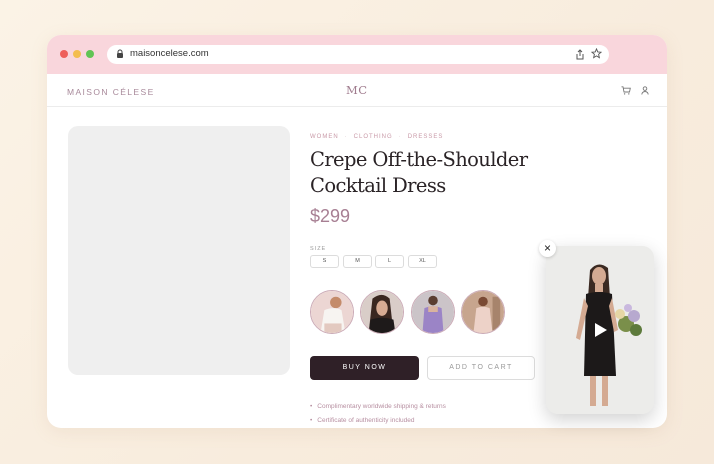  What do you see at coordinates (169, 53) in the screenshot?
I see `url-text: maisoncelese.com` at bounding box center [169, 53].